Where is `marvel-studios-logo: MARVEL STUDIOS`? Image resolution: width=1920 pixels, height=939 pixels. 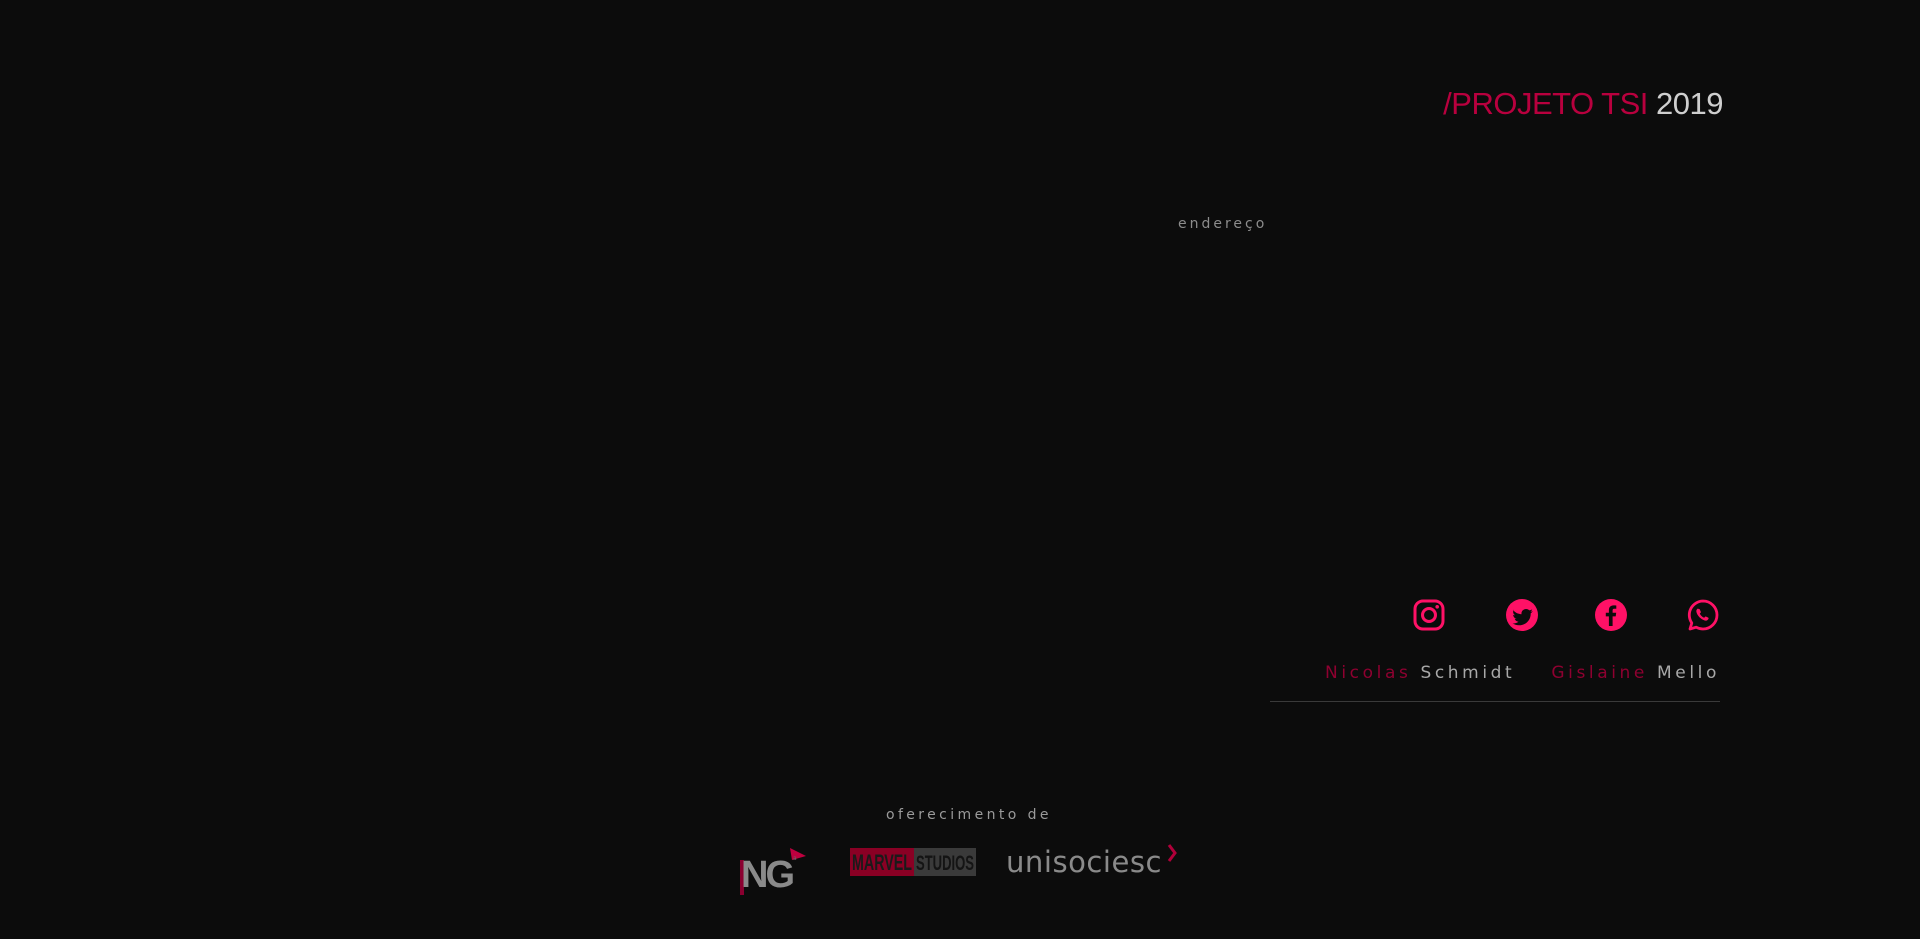
marvel-studios-logo: MARVEL STUDIOS is located at coordinates (913, 862).